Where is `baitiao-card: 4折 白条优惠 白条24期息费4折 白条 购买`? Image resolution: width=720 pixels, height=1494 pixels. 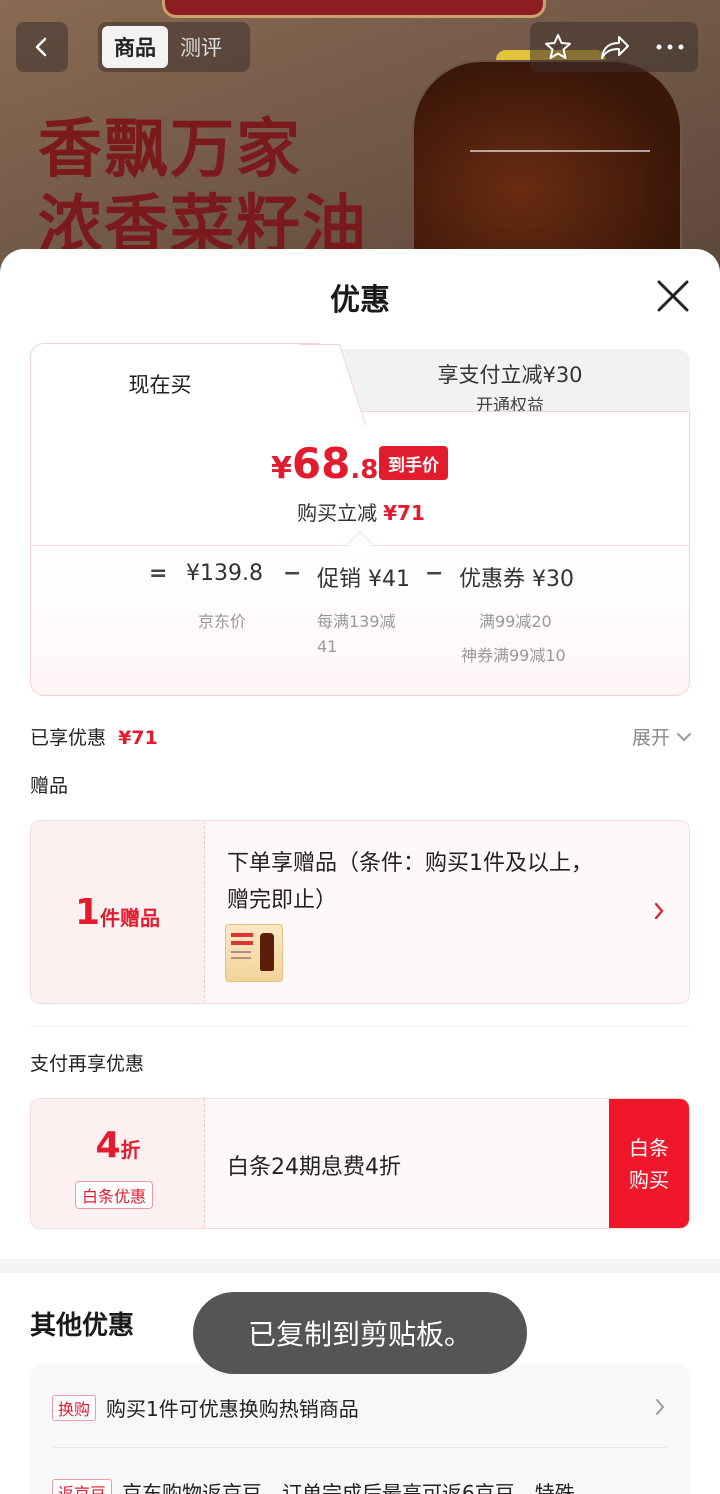 baitiao-card: 4折 白条优惠 白条24期息费4折 白条 购买 is located at coordinates (360, 1163).